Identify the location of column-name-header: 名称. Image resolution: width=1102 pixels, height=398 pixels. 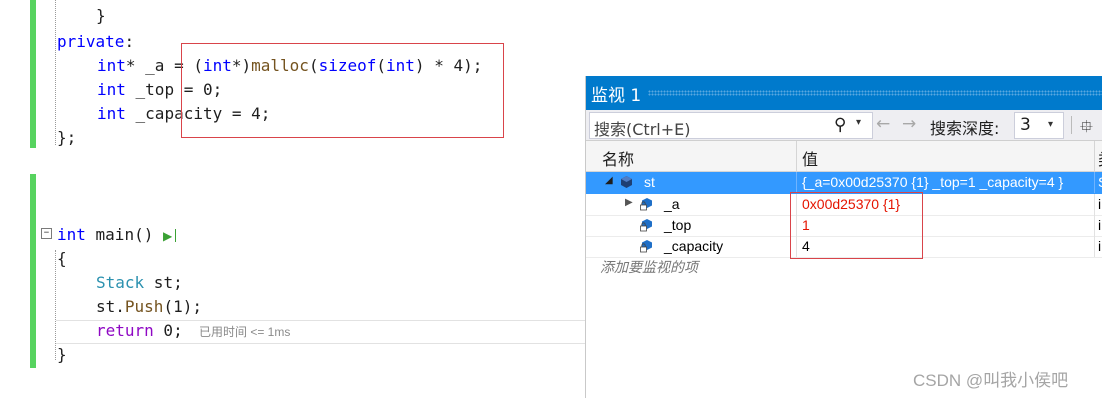
(618, 158).